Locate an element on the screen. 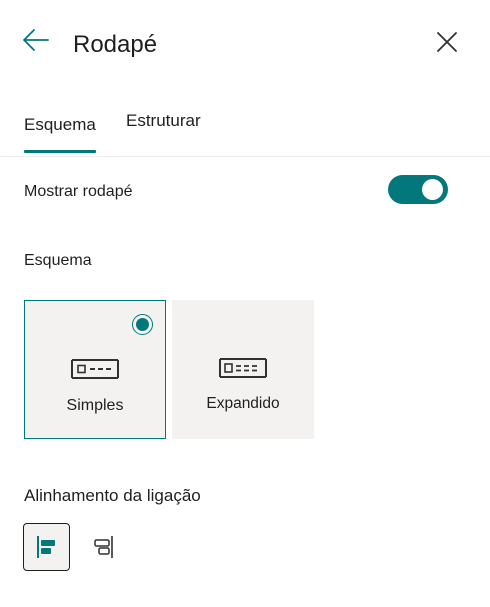 The image size is (490, 607). radio-selected-icon is located at coordinates (142, 324).